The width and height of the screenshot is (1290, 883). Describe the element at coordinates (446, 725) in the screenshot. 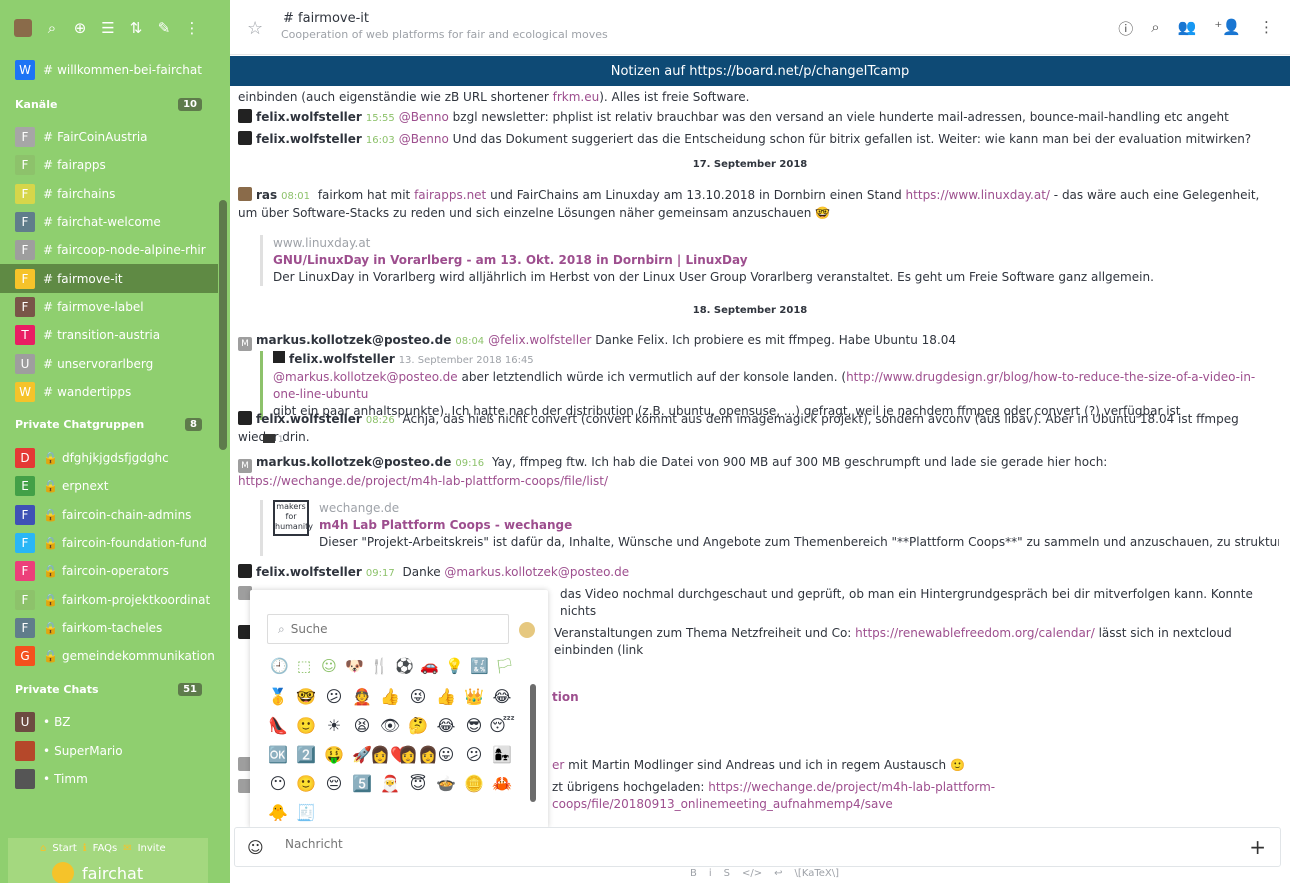

I see `emoji-item: 😂` at that location.